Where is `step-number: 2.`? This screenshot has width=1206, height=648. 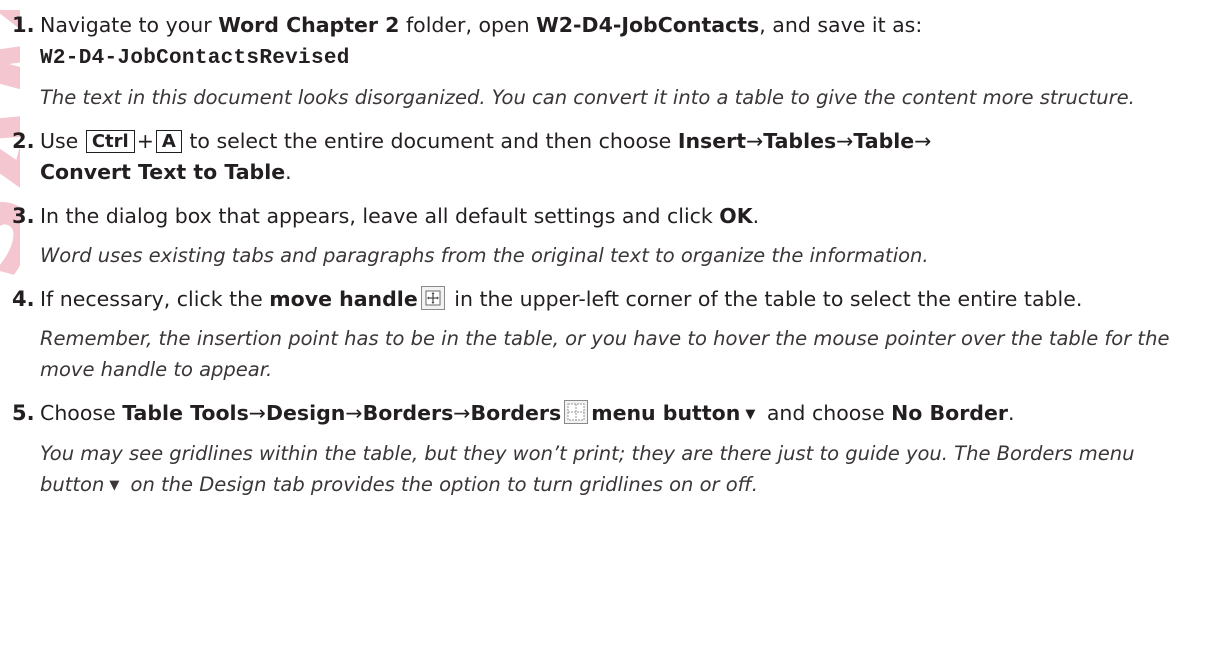 step-number: 2. is located at coordinates (23, 141).